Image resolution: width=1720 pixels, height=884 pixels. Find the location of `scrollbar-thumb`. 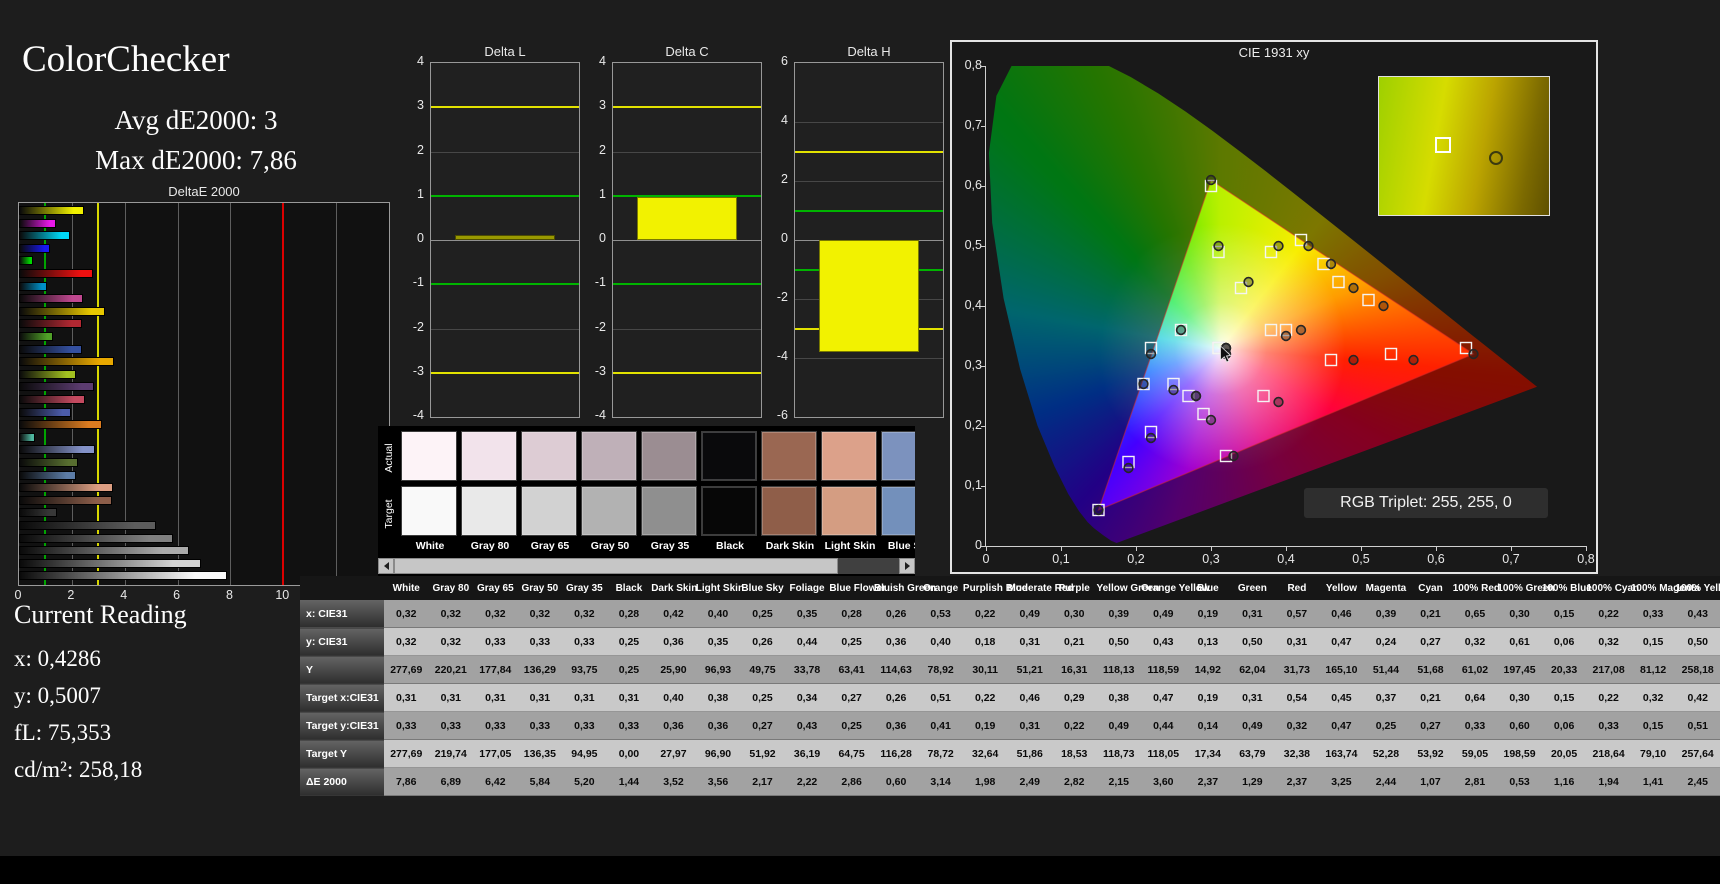

scrollbar-thumb is located at coordinates (616, 566).